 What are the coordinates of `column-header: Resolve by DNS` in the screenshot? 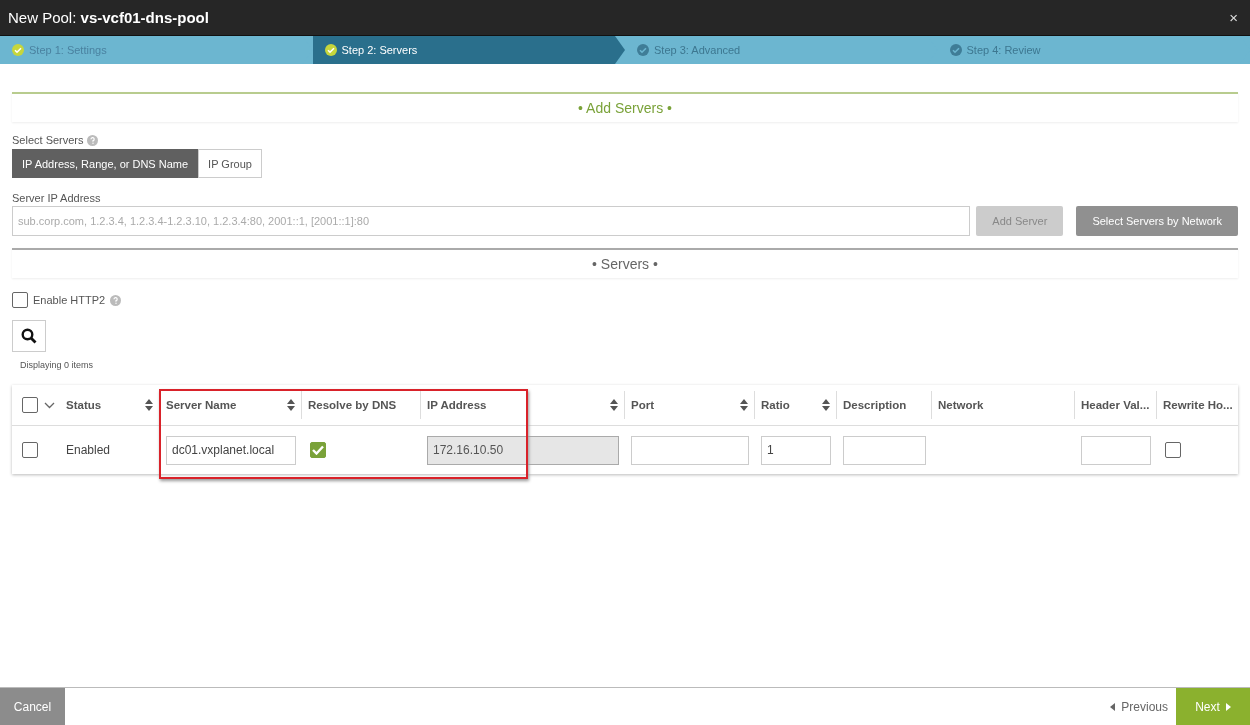 It's located at (352, 405).